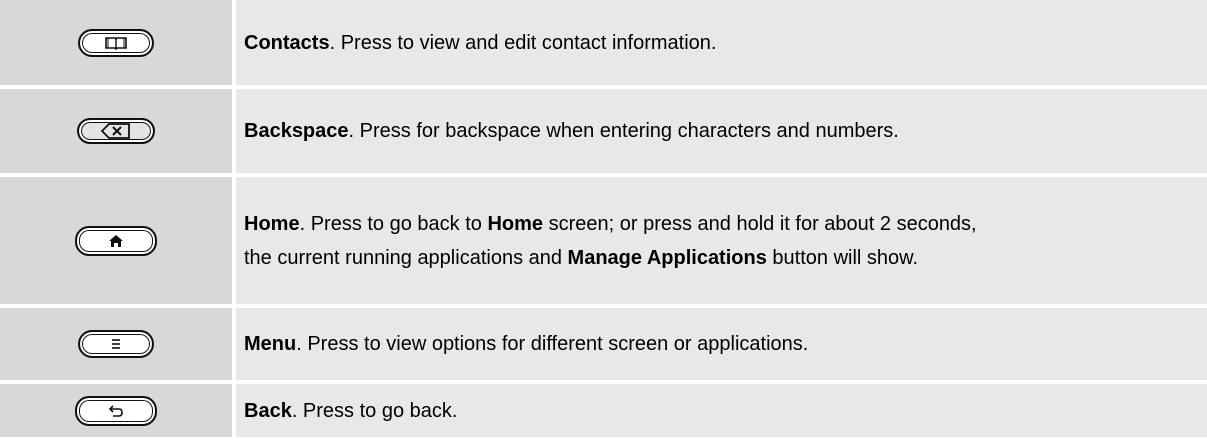 The height and width of the screenshot is (441, 1207). Describe the element at coordinates (667, 257) in the screenshot. I see `manage-applications-term: Manage Applications` at that location.